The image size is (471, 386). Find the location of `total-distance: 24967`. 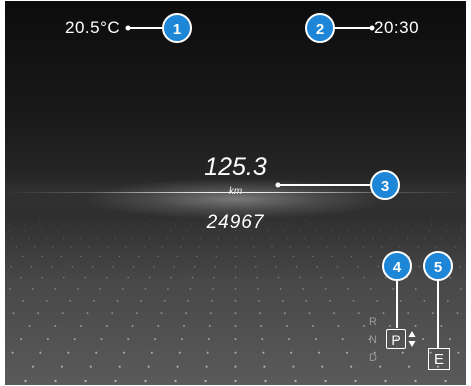

total-distance: 24967 is located at coordinates (235, 222).